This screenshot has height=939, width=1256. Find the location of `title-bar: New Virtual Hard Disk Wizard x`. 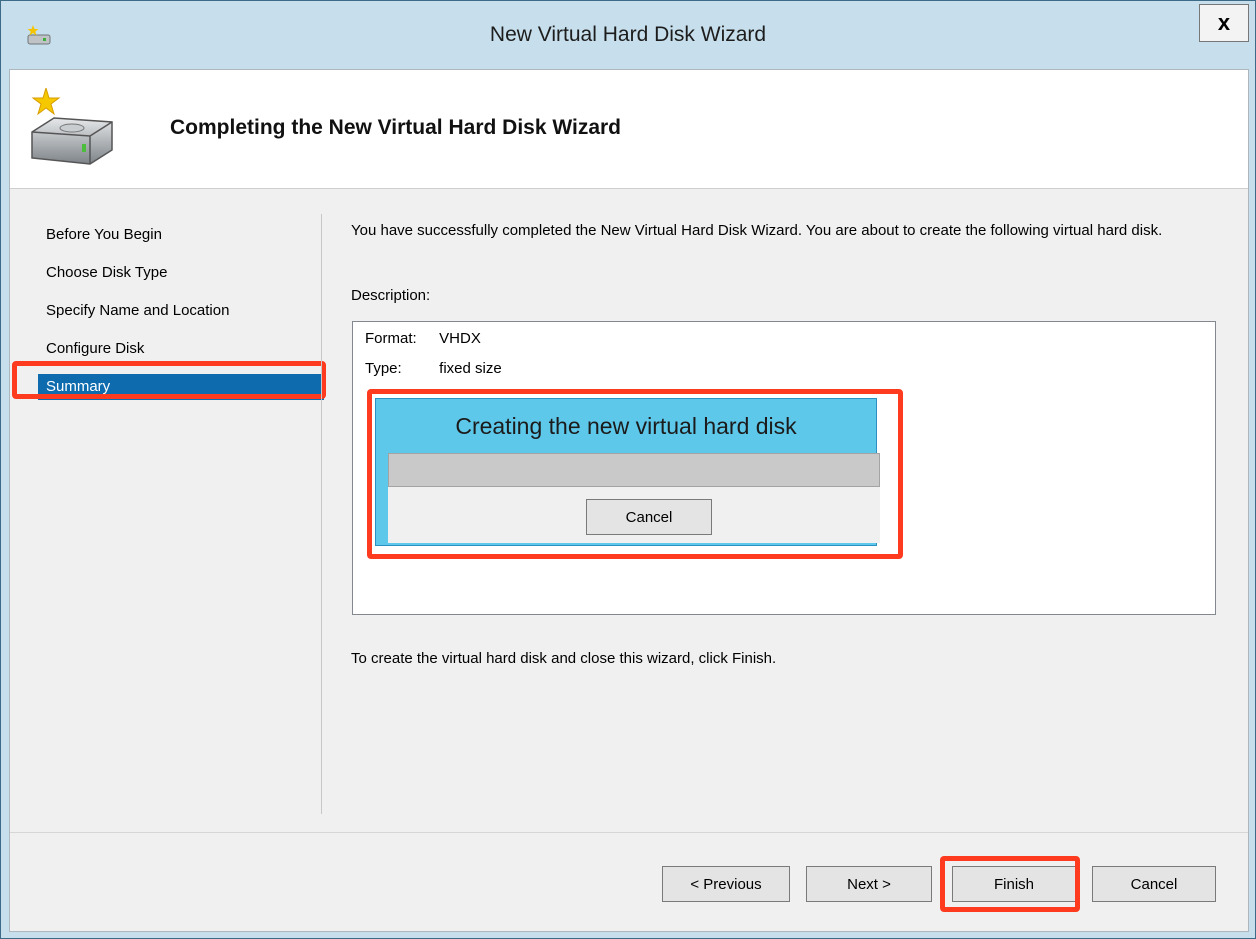

title-bar: New Virtual Hard Disk Wizard x is located at coordinates (628, 35).